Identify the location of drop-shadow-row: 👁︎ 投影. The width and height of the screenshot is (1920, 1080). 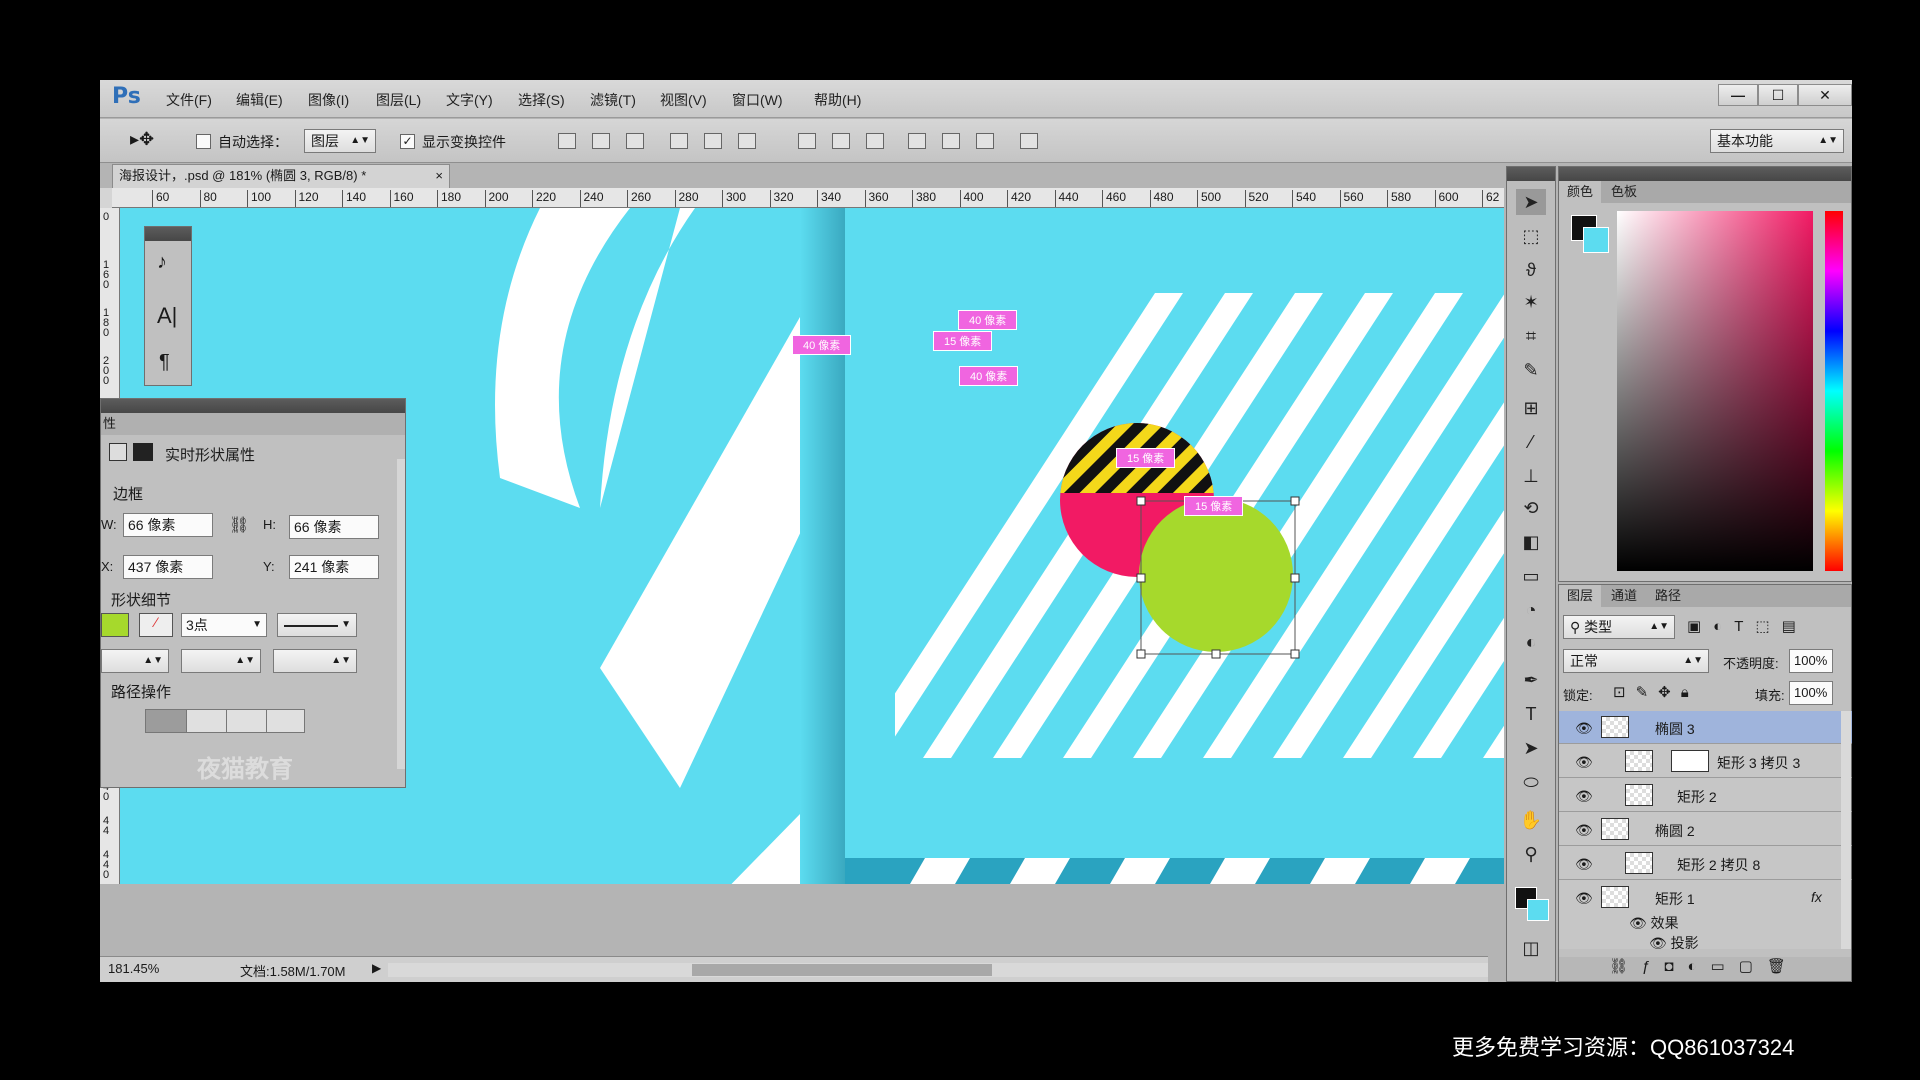
(1674, 943).